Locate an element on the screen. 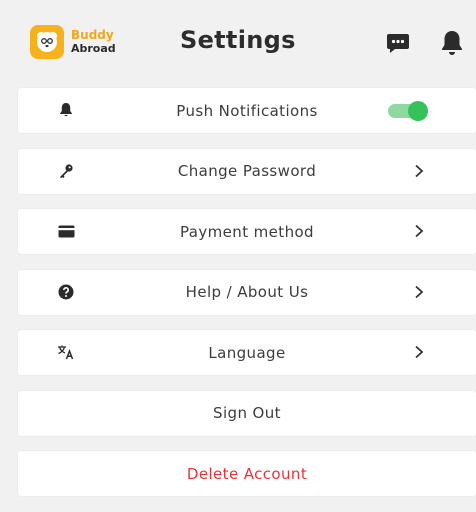 The height and width of the screenshot is (512, 476). help-about-row: Help / About Us is located at coordinates (247, 292).